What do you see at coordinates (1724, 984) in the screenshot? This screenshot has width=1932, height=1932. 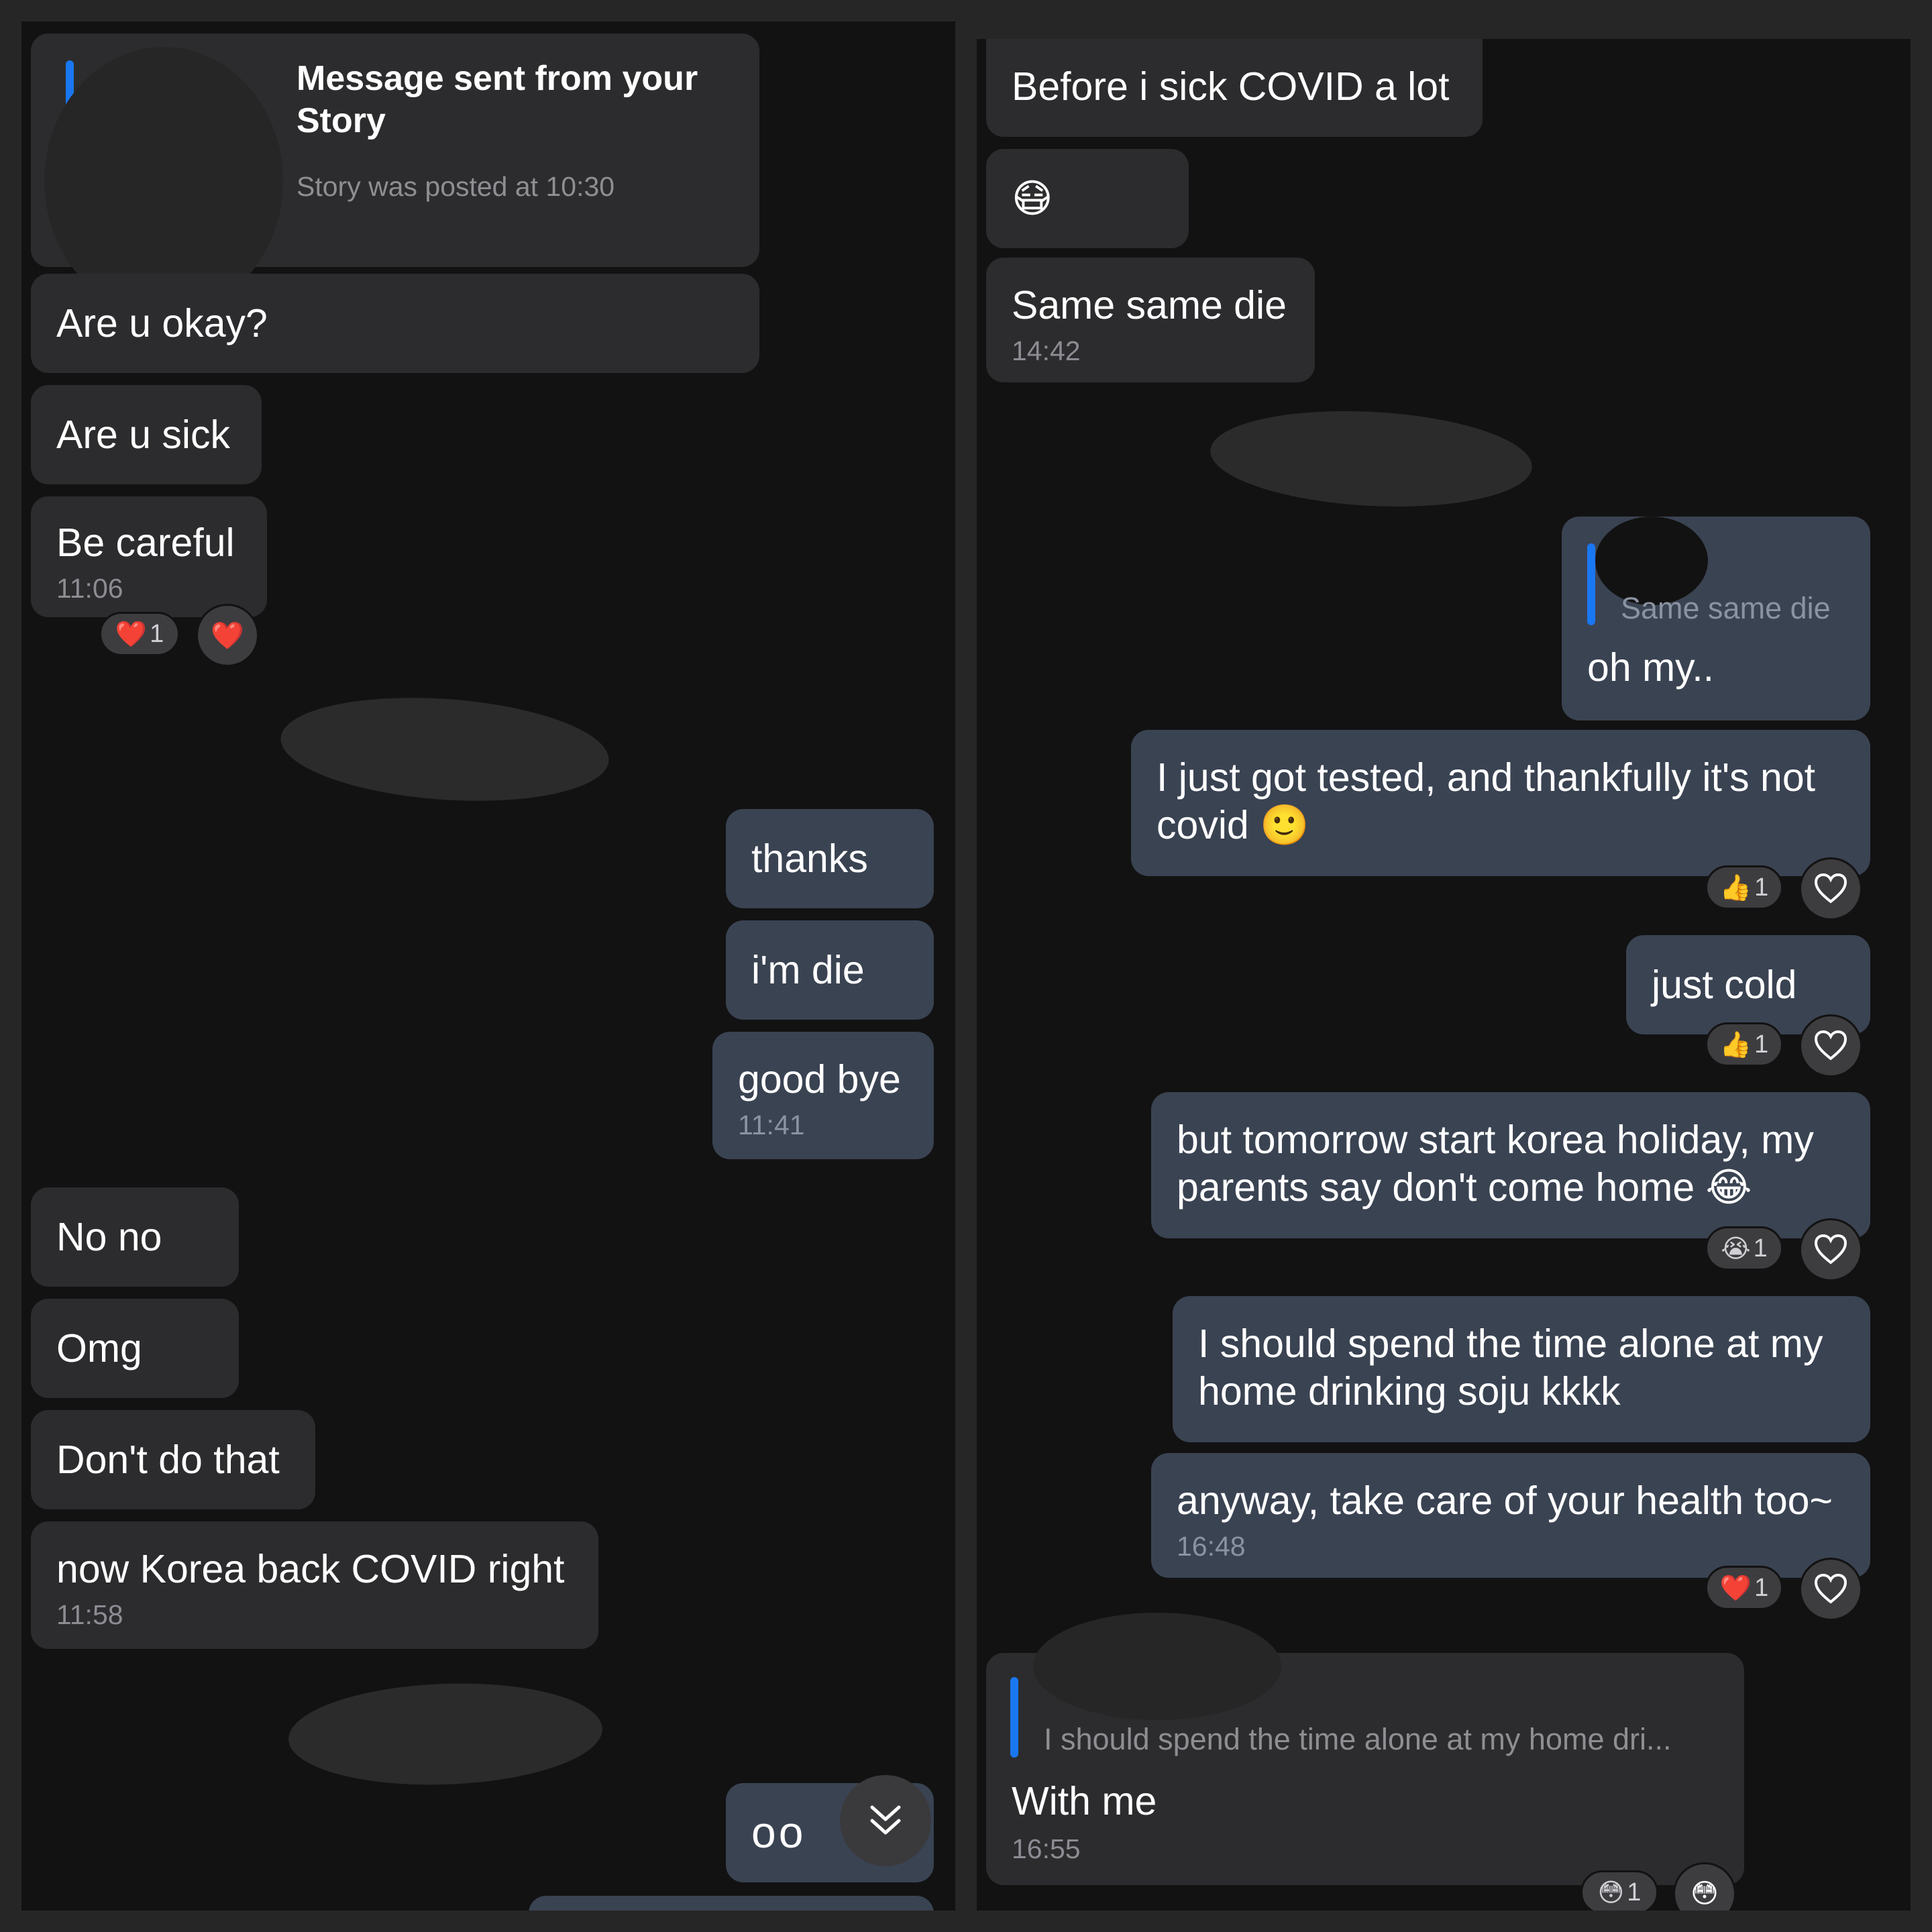 I see `message-text: just cold` at bounding box center [1724, 984].